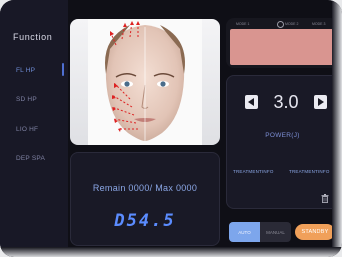 The height and width of the screenshot is (257, 342). Describe the element at coordinates (315, 232) in the screenshot. I see `standby-button: STANDBY` at that location.